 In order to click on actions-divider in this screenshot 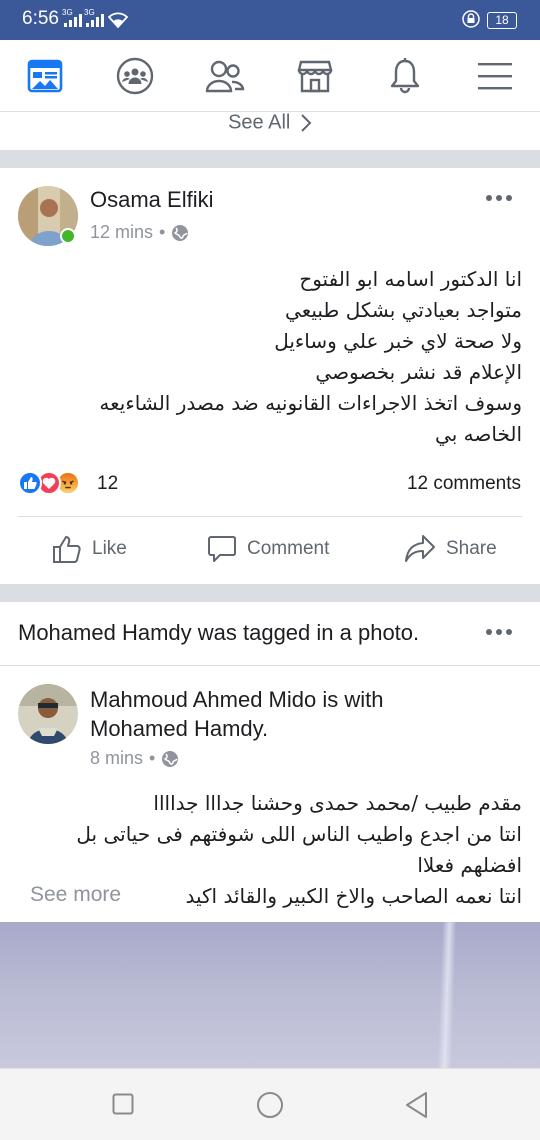, I will do `click(270, 516)`.